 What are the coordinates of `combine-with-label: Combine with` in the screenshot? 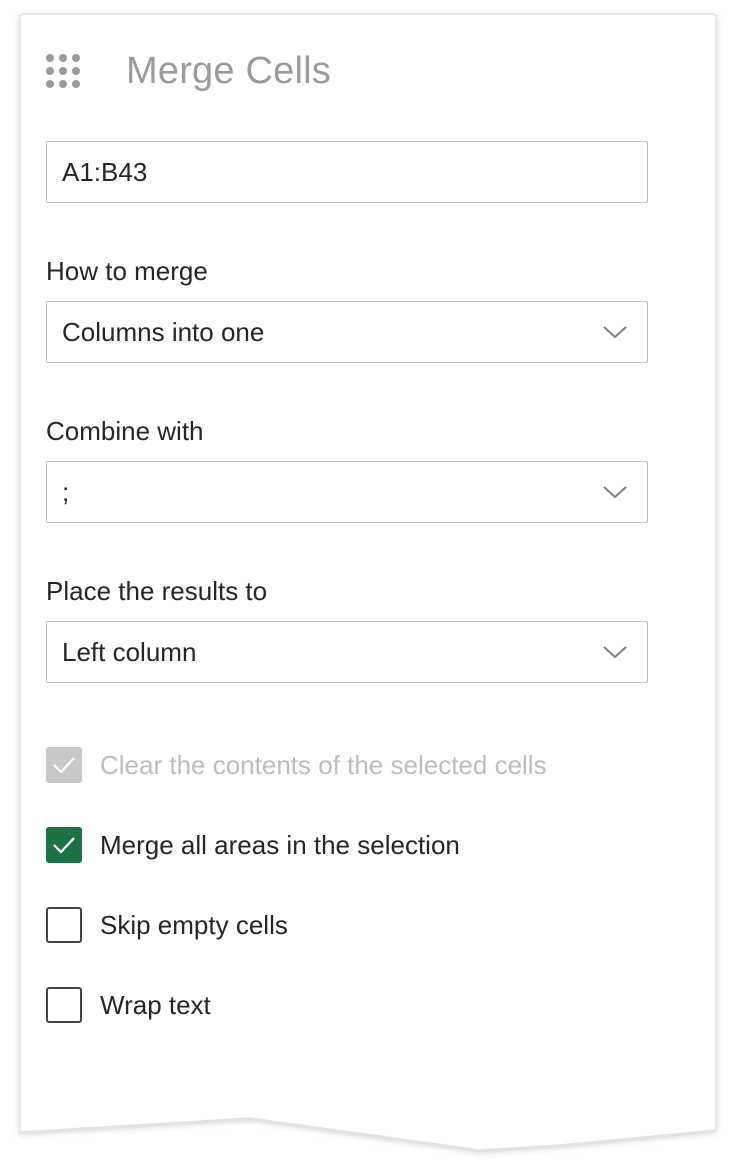 It's located at (125, 431).